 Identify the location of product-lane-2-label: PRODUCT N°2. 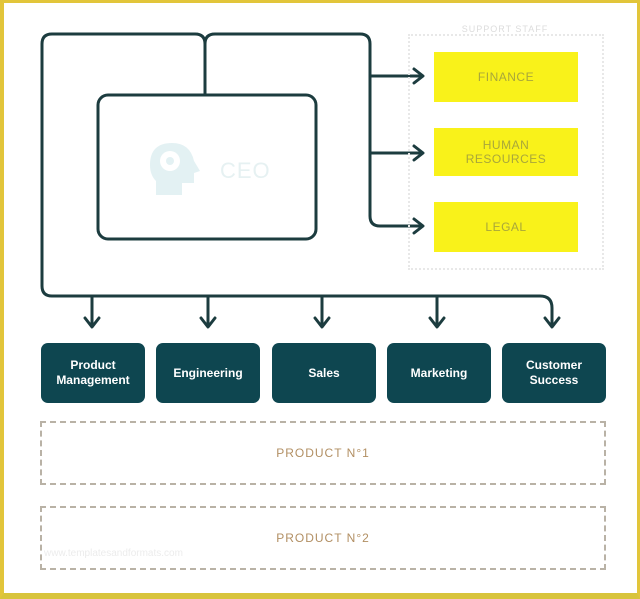
(323, 538).